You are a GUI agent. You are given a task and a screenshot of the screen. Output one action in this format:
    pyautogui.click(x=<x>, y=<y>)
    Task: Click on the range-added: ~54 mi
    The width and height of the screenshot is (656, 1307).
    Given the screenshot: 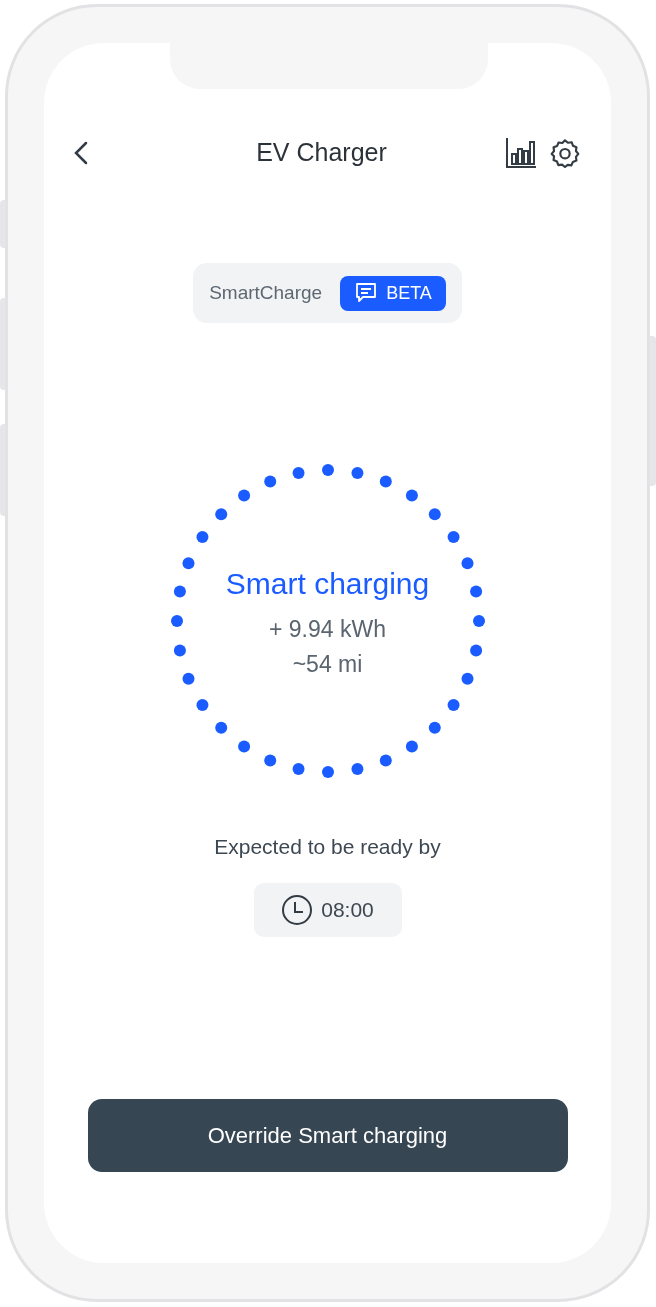 What is the action you would take?
    pyautogui.click(x=327, y=664)
    